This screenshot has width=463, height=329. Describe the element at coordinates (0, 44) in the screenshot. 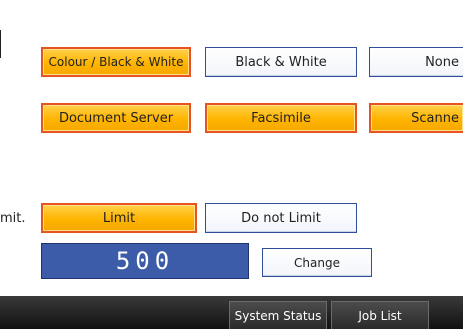

I see `divider-line` at that location.